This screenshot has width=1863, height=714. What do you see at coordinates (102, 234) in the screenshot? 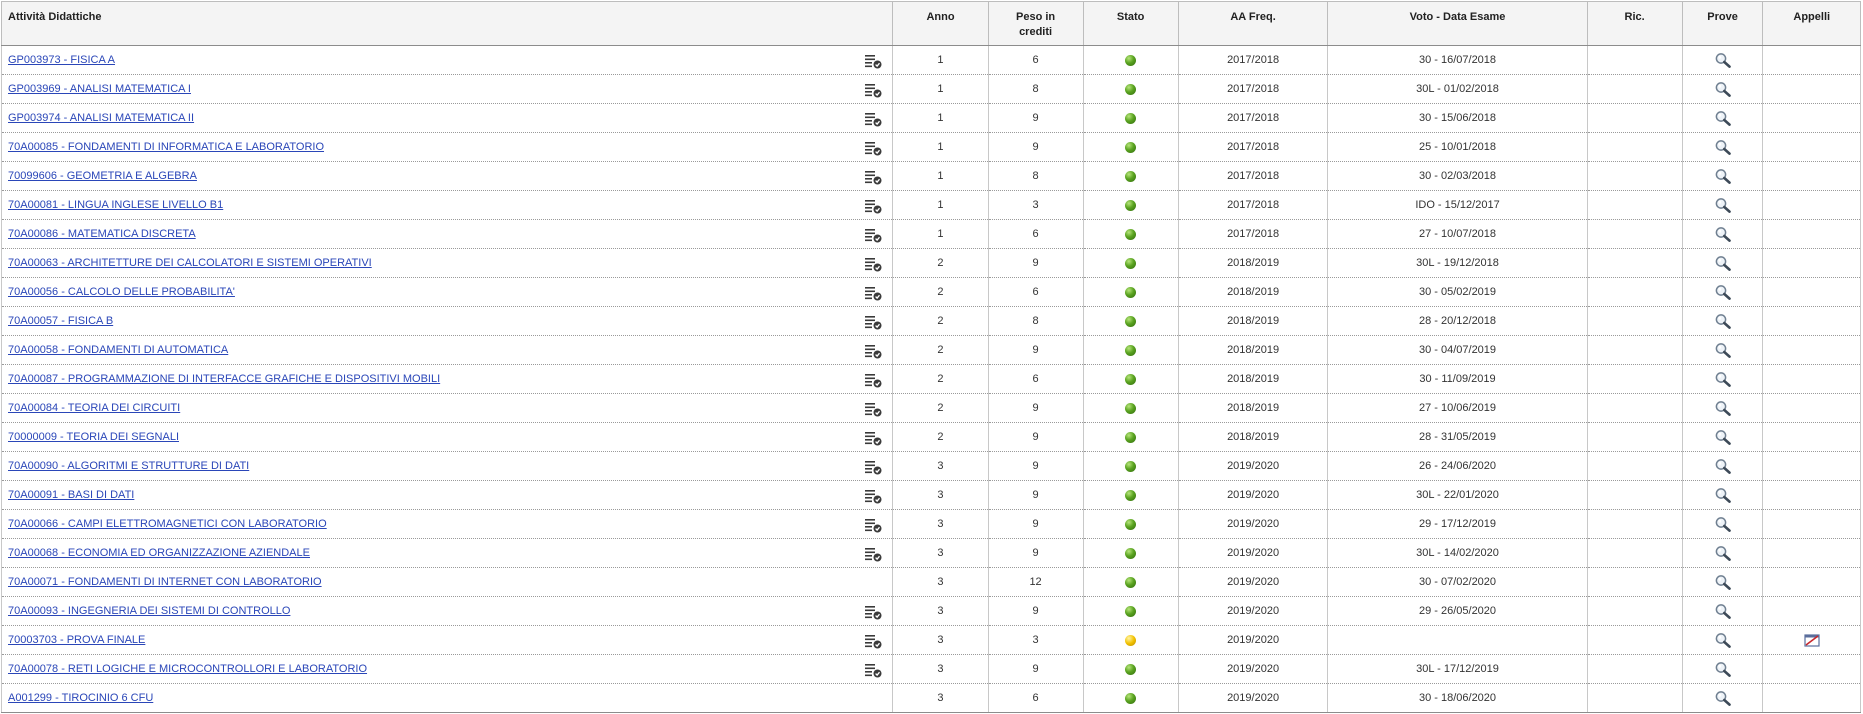
I see `course-link: 70A00086 - MATEMATICA DISCRETA` at bounding box center [102, 234].